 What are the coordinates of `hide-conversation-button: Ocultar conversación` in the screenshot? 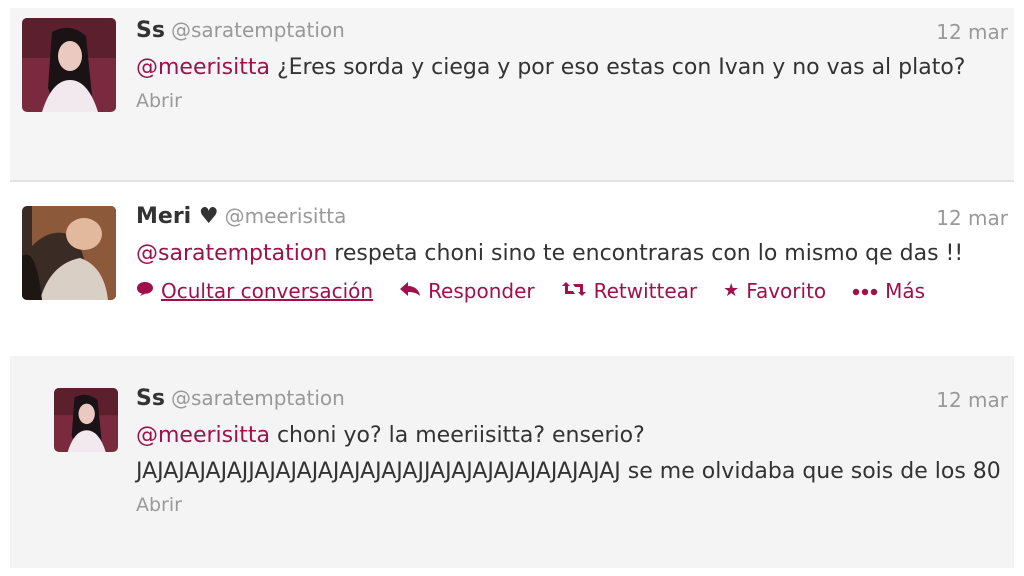 It's located at (254, 291).